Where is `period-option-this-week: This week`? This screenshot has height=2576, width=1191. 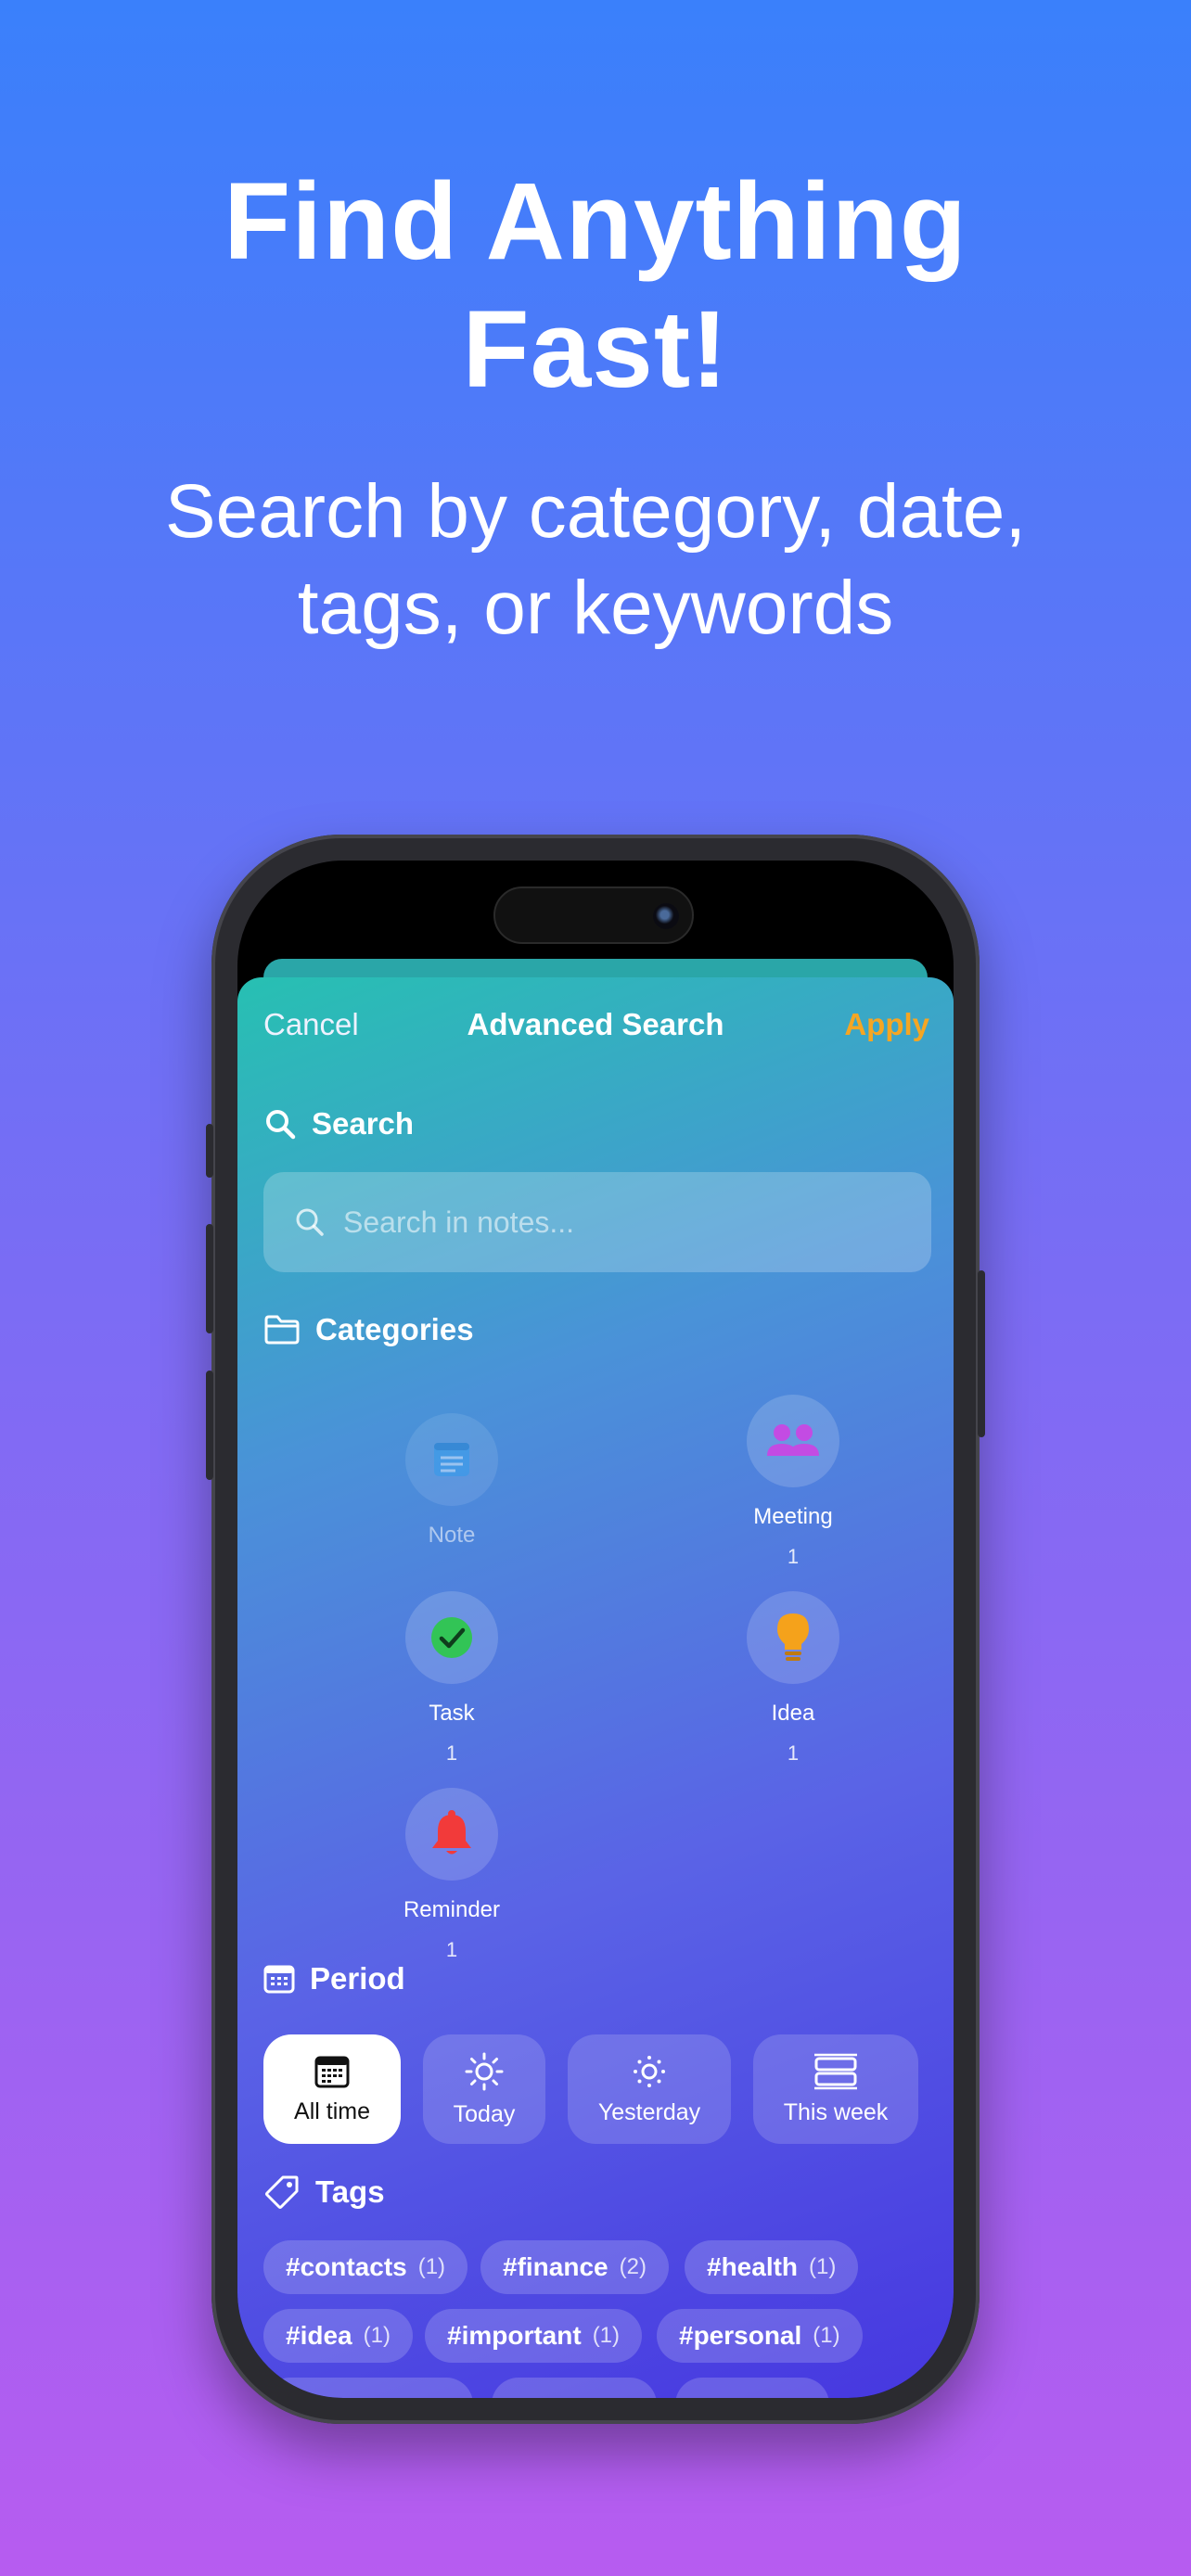 period-option-this-week: This week is located at coordinates (835, 2089).